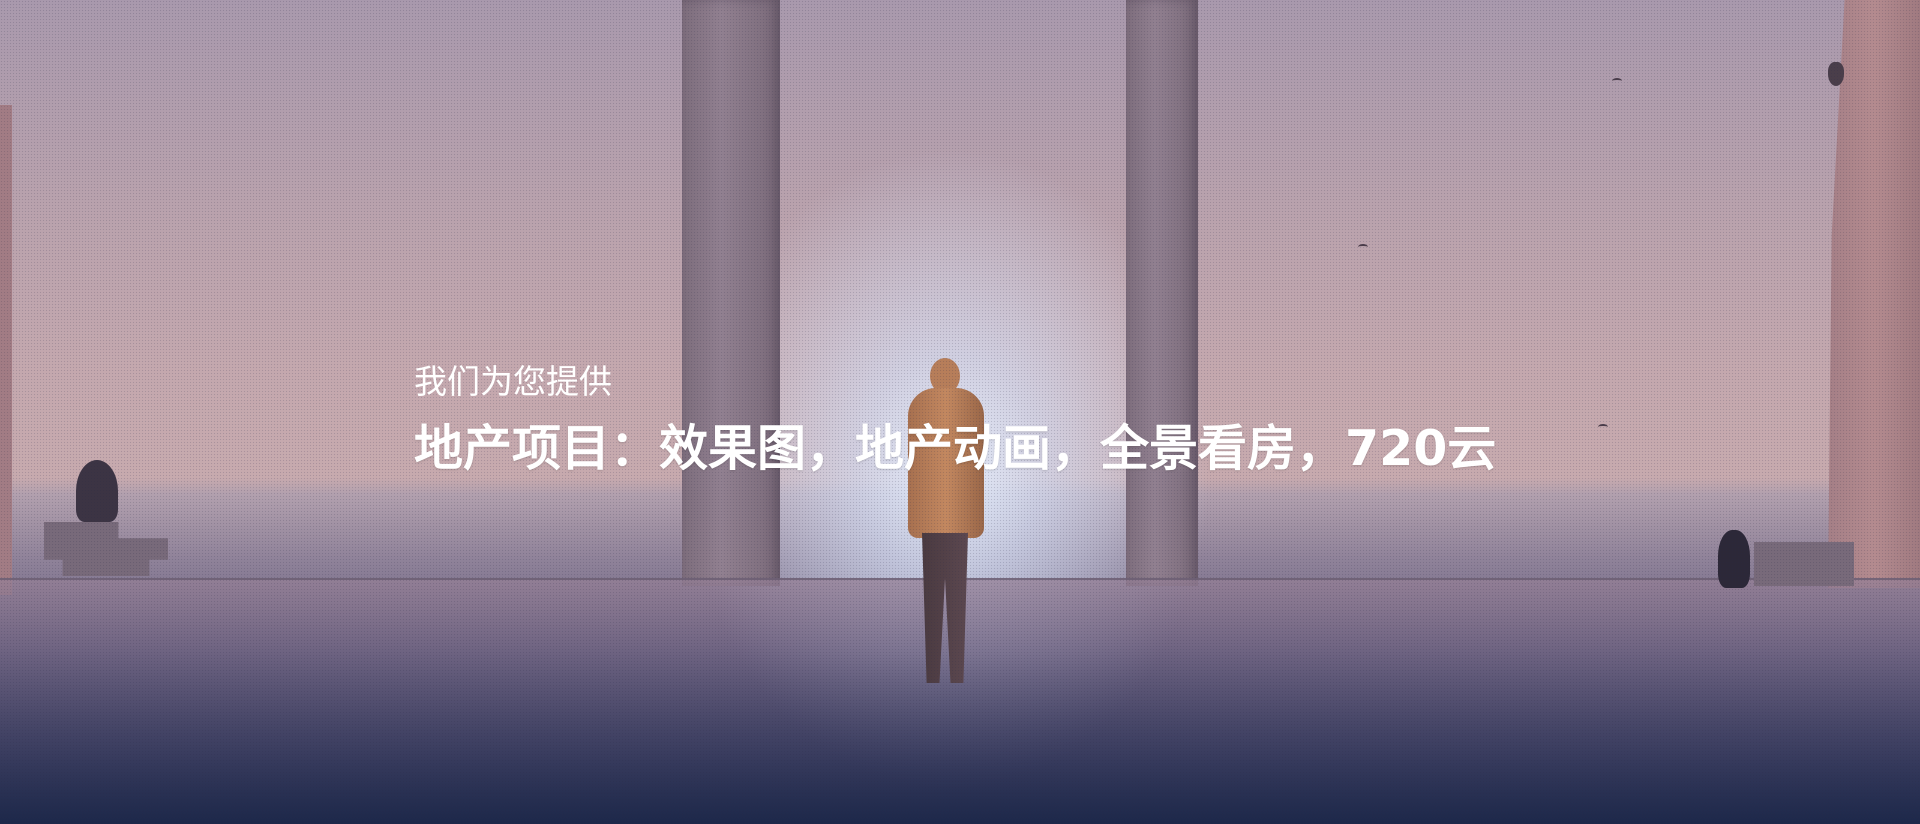 This screenshot has width=1920, height=824. What do you see at coordinates (731, 293) in the screenshot?
I see `left-pillar` at bounding box center [731, 293].